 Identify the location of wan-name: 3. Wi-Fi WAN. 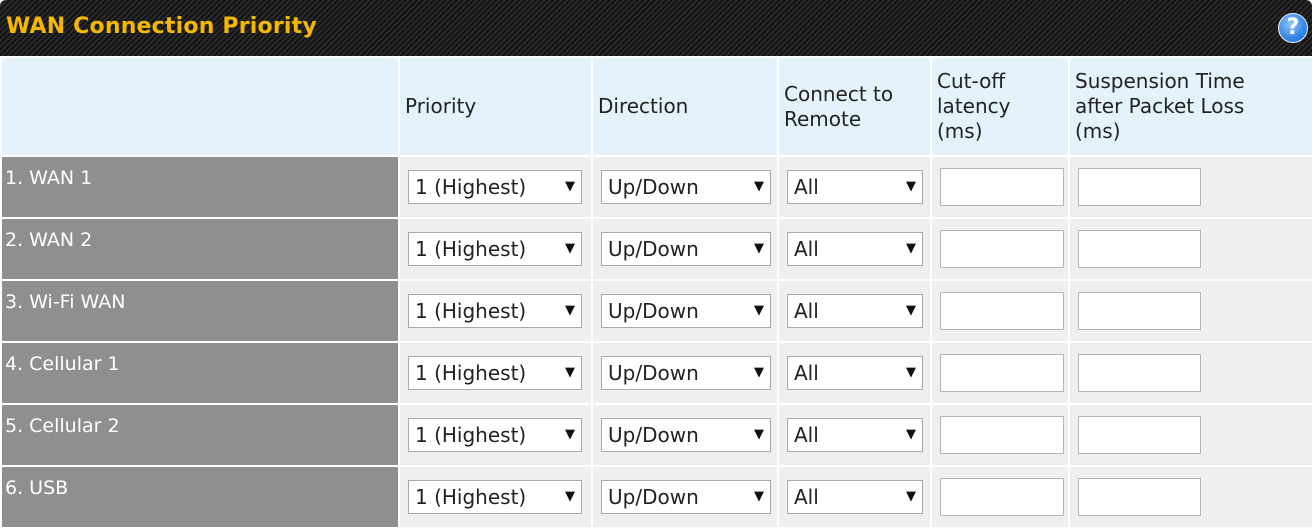
(200, 311).